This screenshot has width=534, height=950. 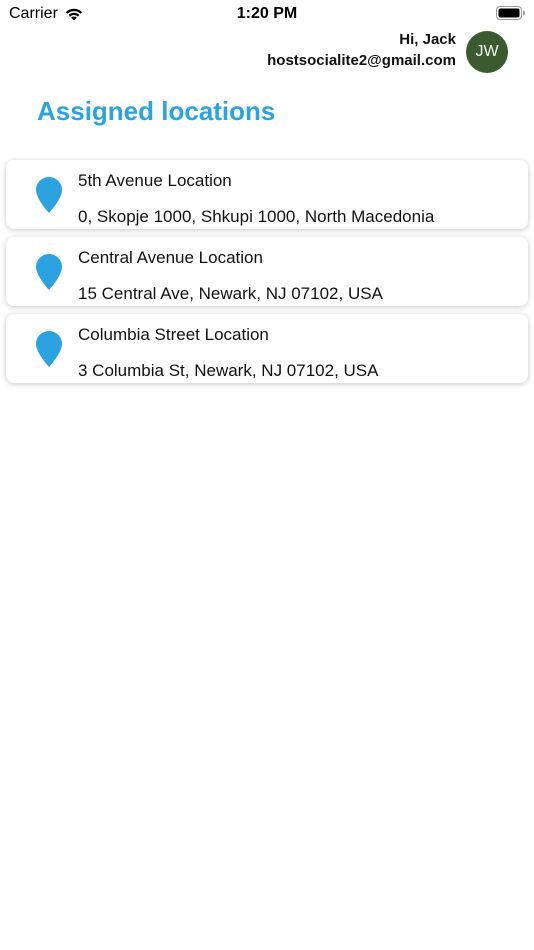 What do you see at coordinates (427, 39) in the screenshot?
I see `greeting-text: Hi, Jack` at bounding box center [427, 39].